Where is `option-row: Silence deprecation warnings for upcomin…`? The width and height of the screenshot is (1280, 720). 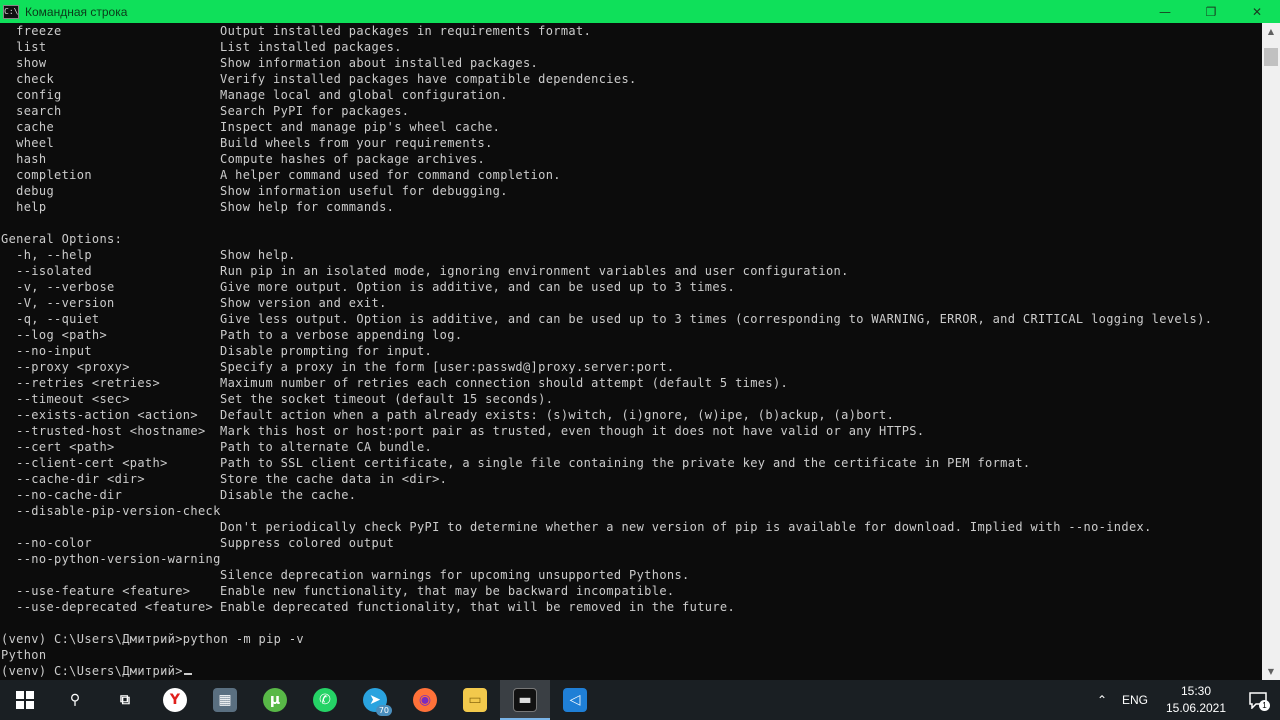 option-row: Silence deprecation warnings for upcomin… is located at coordinates (631, 575).